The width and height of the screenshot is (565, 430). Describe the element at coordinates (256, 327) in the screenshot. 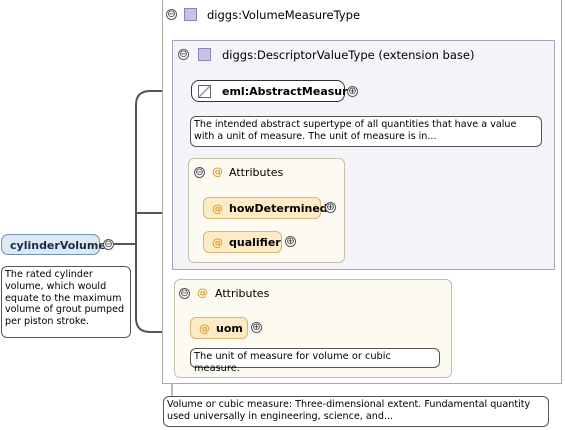

I see `uom-expand-icon: ⊕` at that location.